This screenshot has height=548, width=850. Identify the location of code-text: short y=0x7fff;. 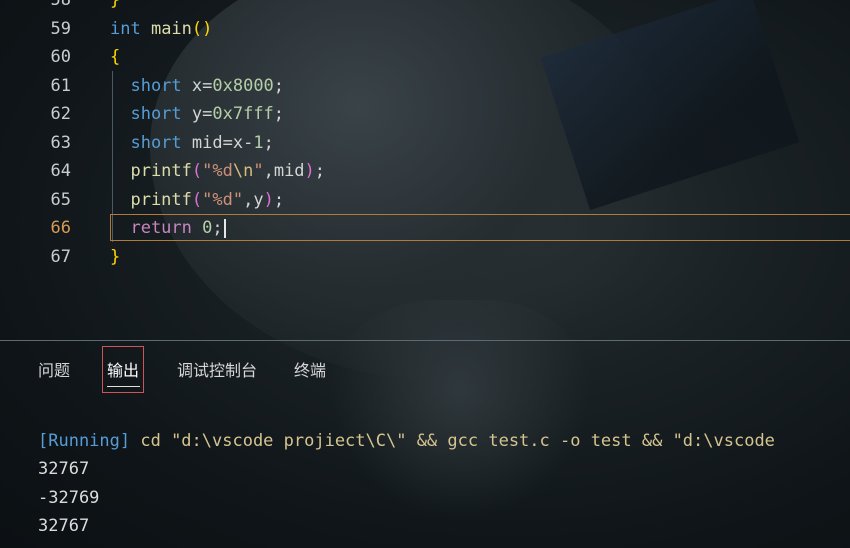
(197, 114).